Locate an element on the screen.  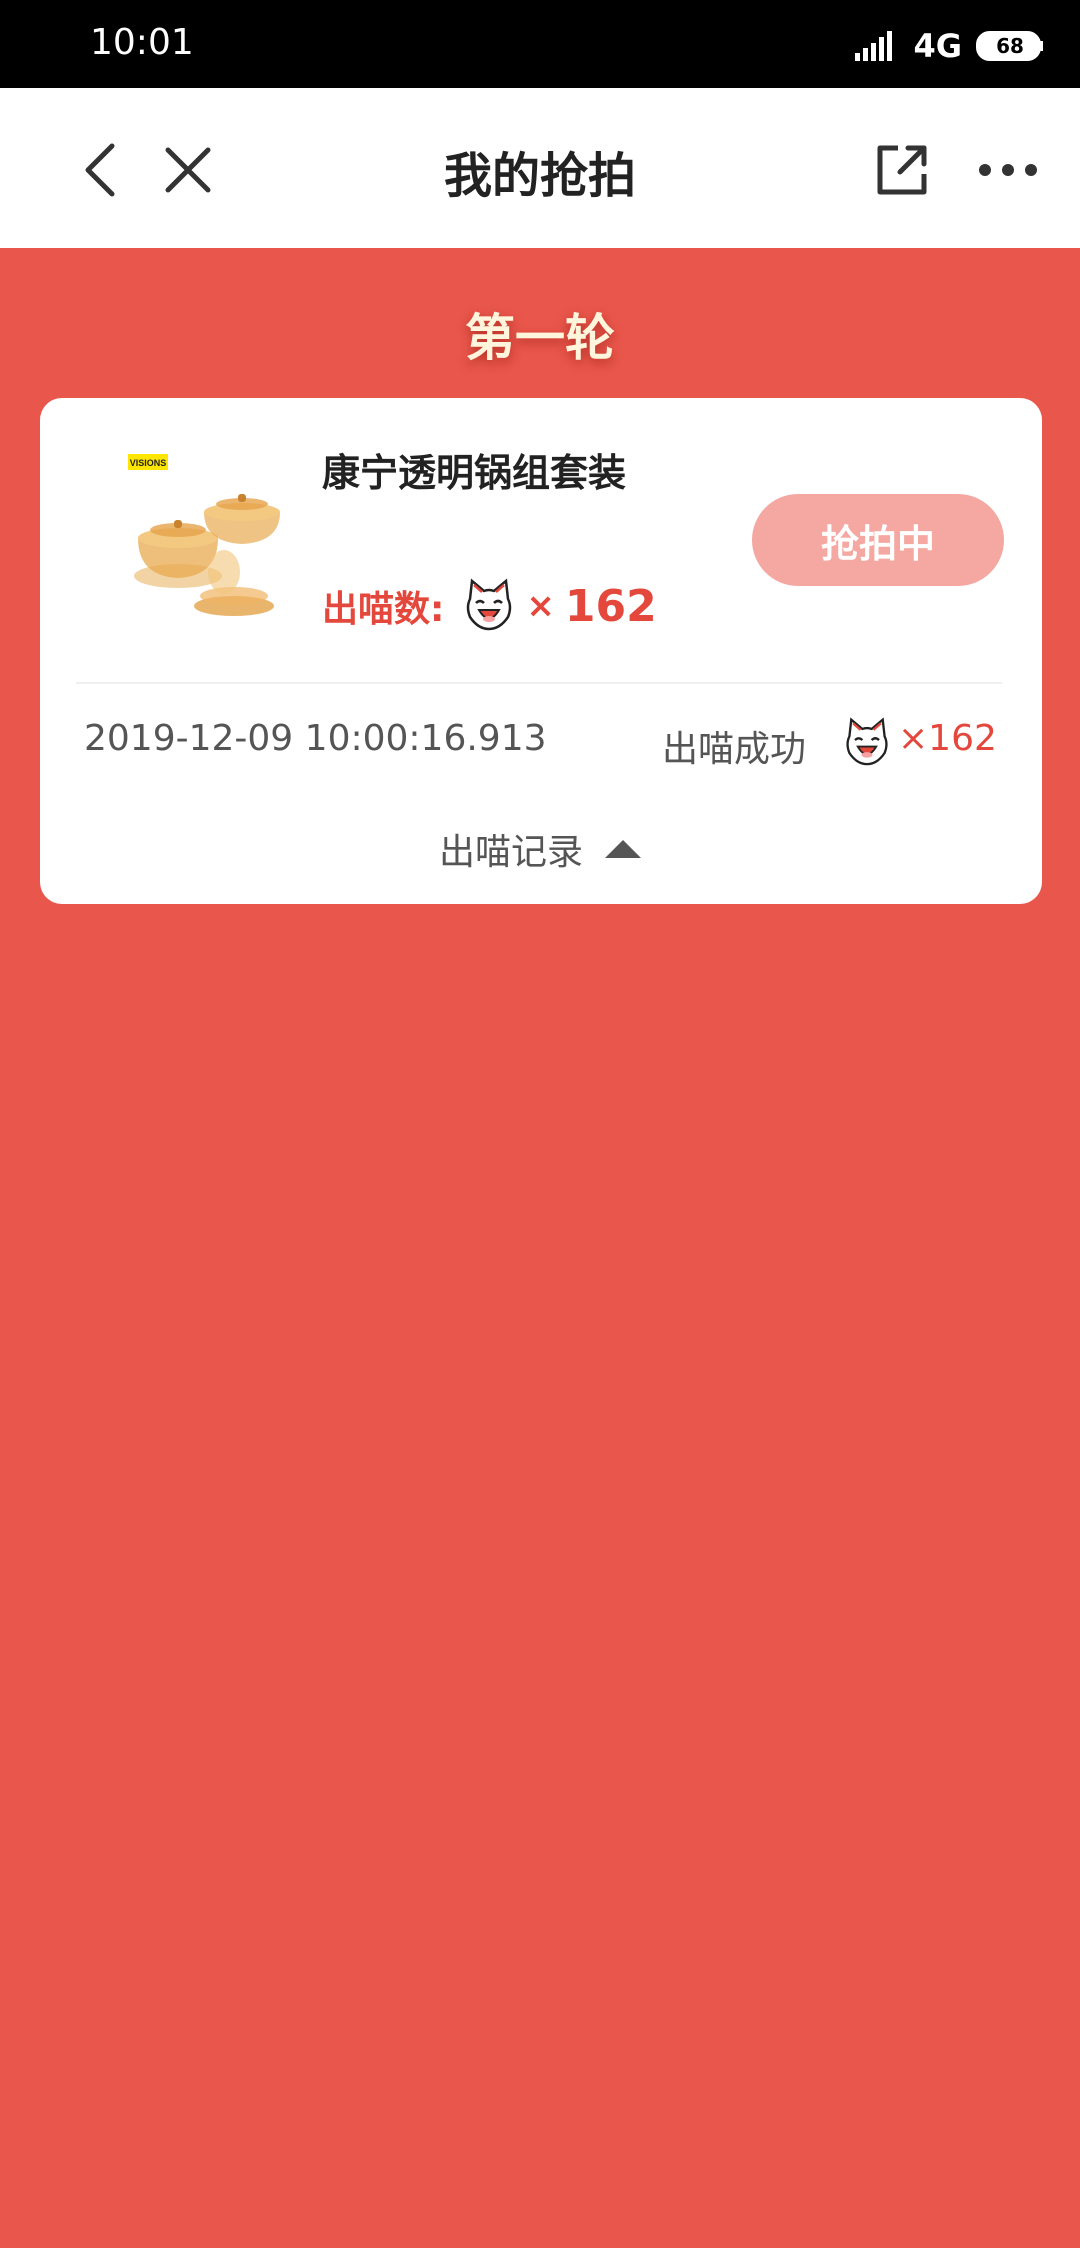
status-indicators: 4G 68 is located at coordinates (949, 46).